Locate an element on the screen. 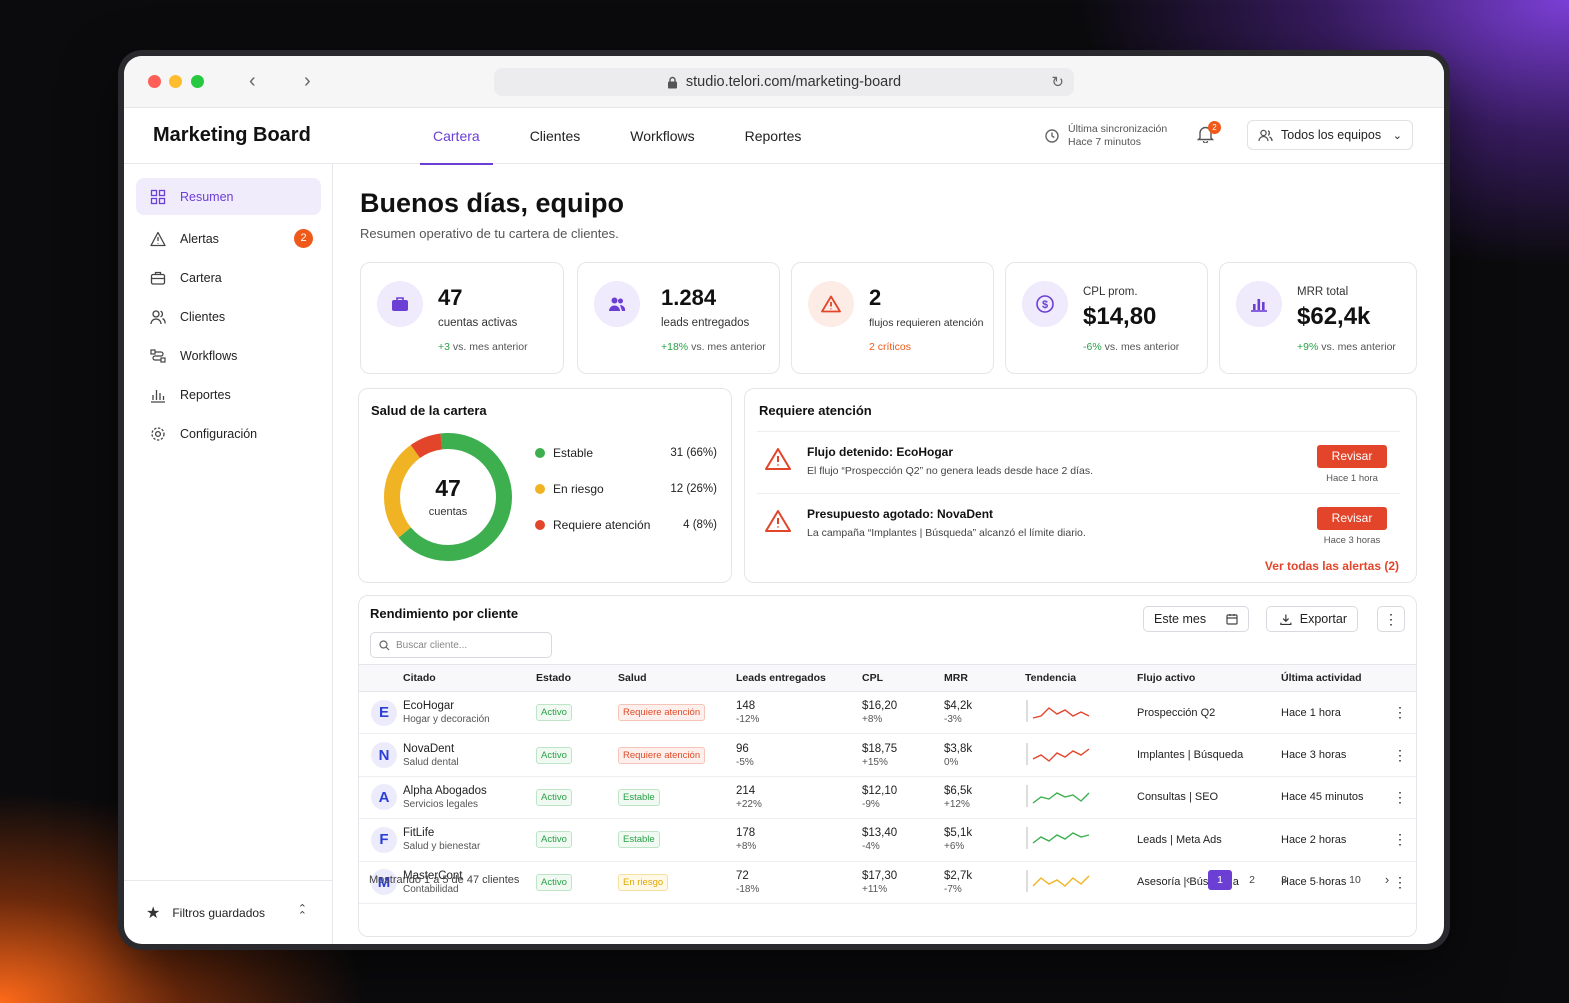 This screenshot has width=1569, height=1003. column-header: Última actividad is located at coordinates (1332, 678).